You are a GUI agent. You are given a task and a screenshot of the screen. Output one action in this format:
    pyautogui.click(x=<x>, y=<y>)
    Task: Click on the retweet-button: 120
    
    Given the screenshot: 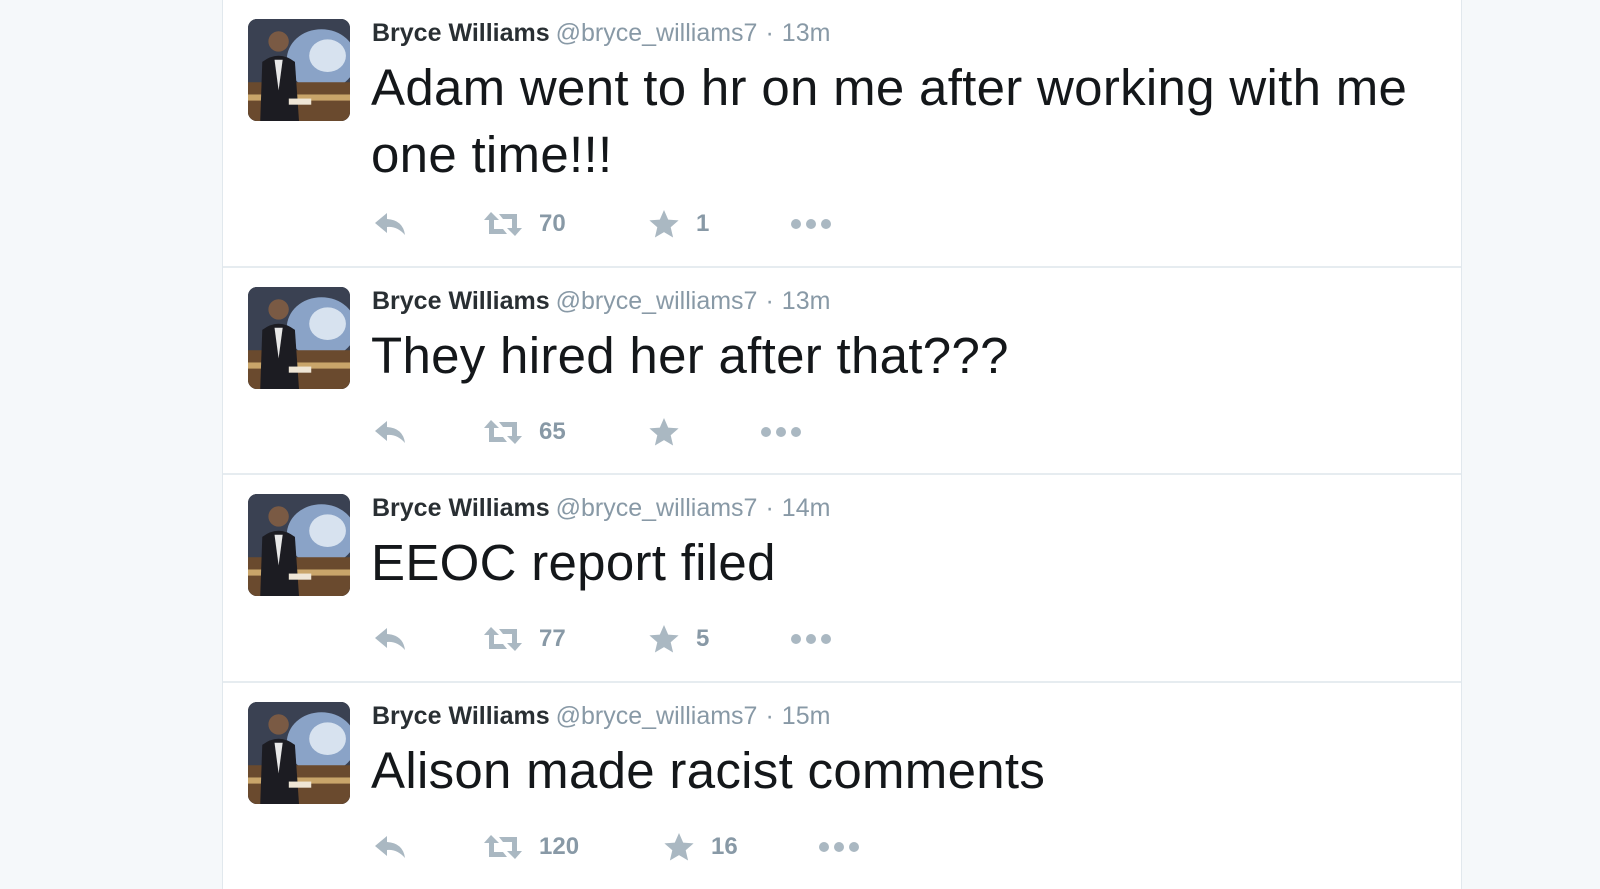 What is the action you would take?
    pyautogui.click(x=573, y=847)
    